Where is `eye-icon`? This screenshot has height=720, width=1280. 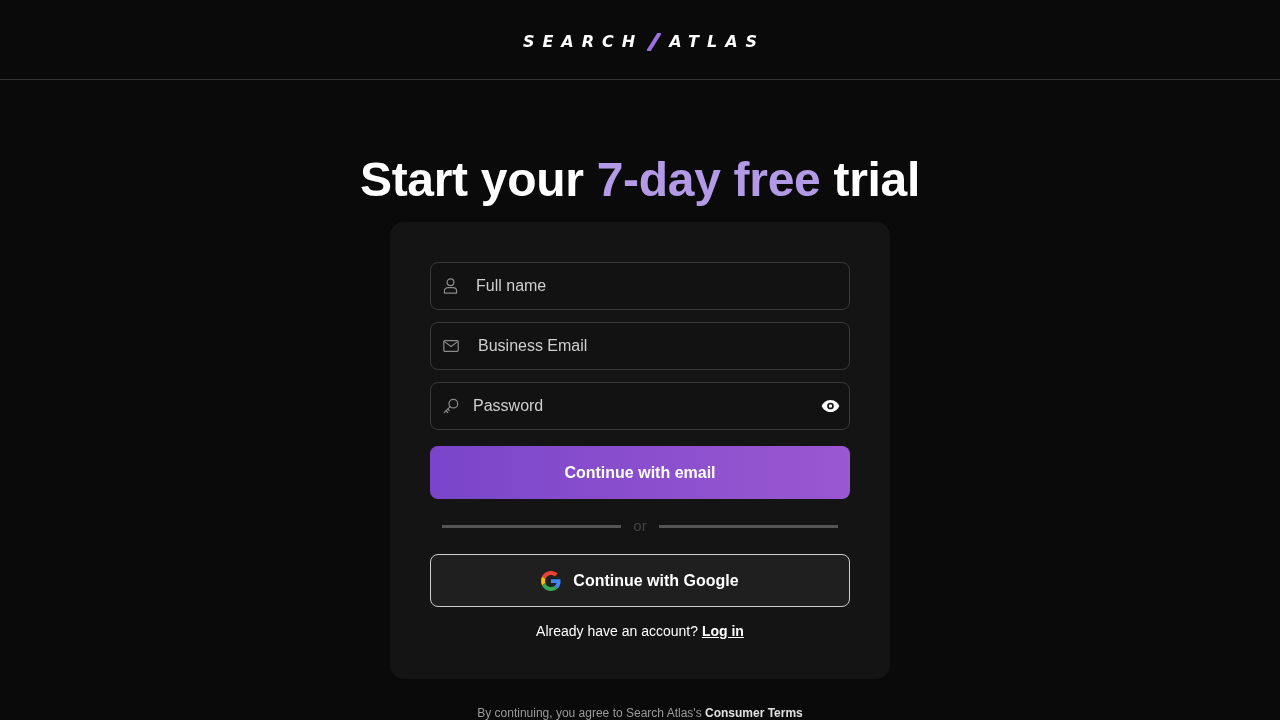
eye-icon is located at coordinates (830, 406).